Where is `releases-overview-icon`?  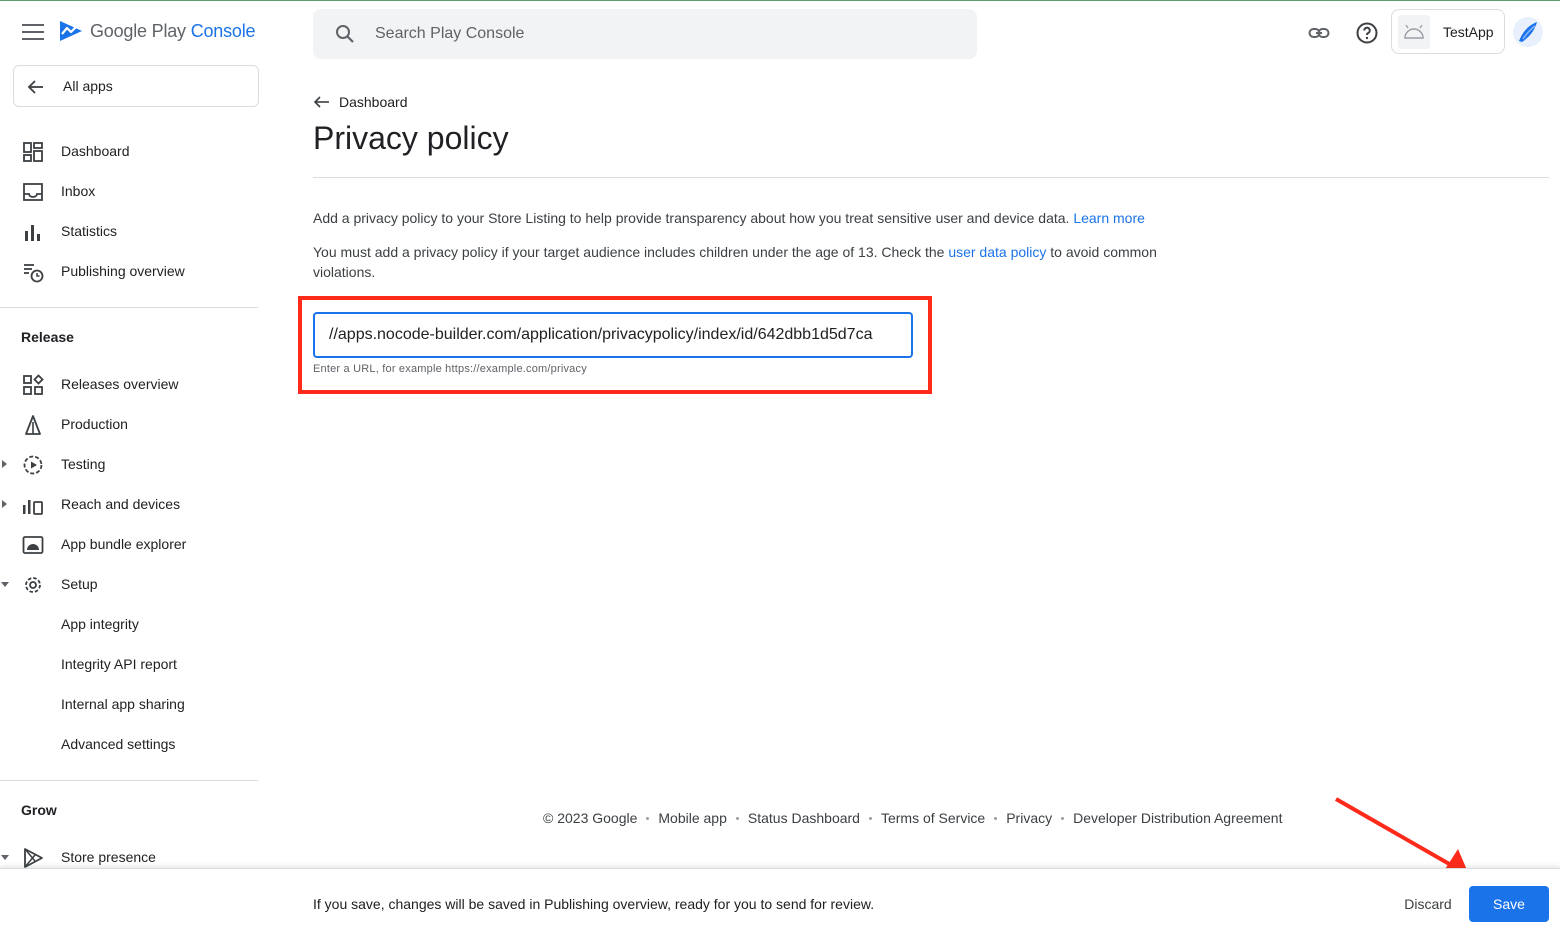 releases-overview-icon is located at coordinates (33, 384).